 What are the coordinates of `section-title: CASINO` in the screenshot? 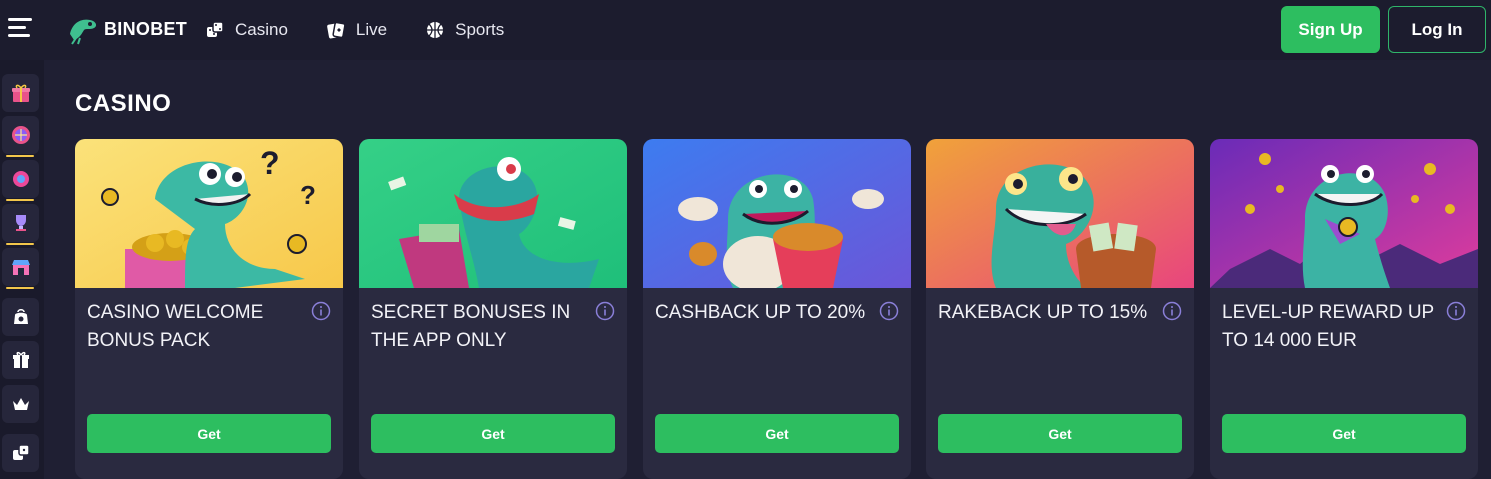 It's located at (123, 103).